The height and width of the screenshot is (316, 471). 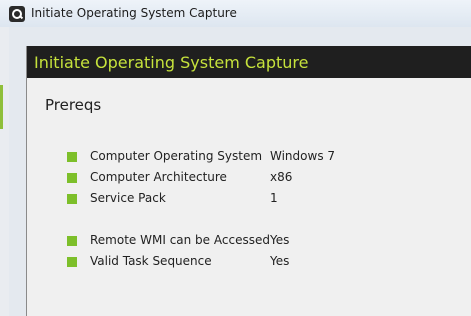 What do you see at coordinates (249, 199) in the screenshot?
I see `prereq-row-service-pack: Service Pack 1` at bounding box center [249, 199].